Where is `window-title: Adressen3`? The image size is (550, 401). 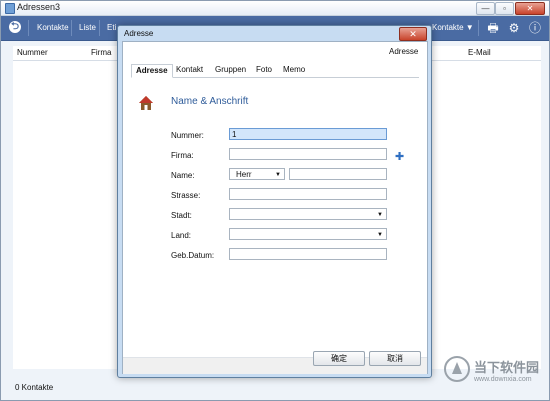 window-title: Adressen3 is located at coordinates (39, 7).